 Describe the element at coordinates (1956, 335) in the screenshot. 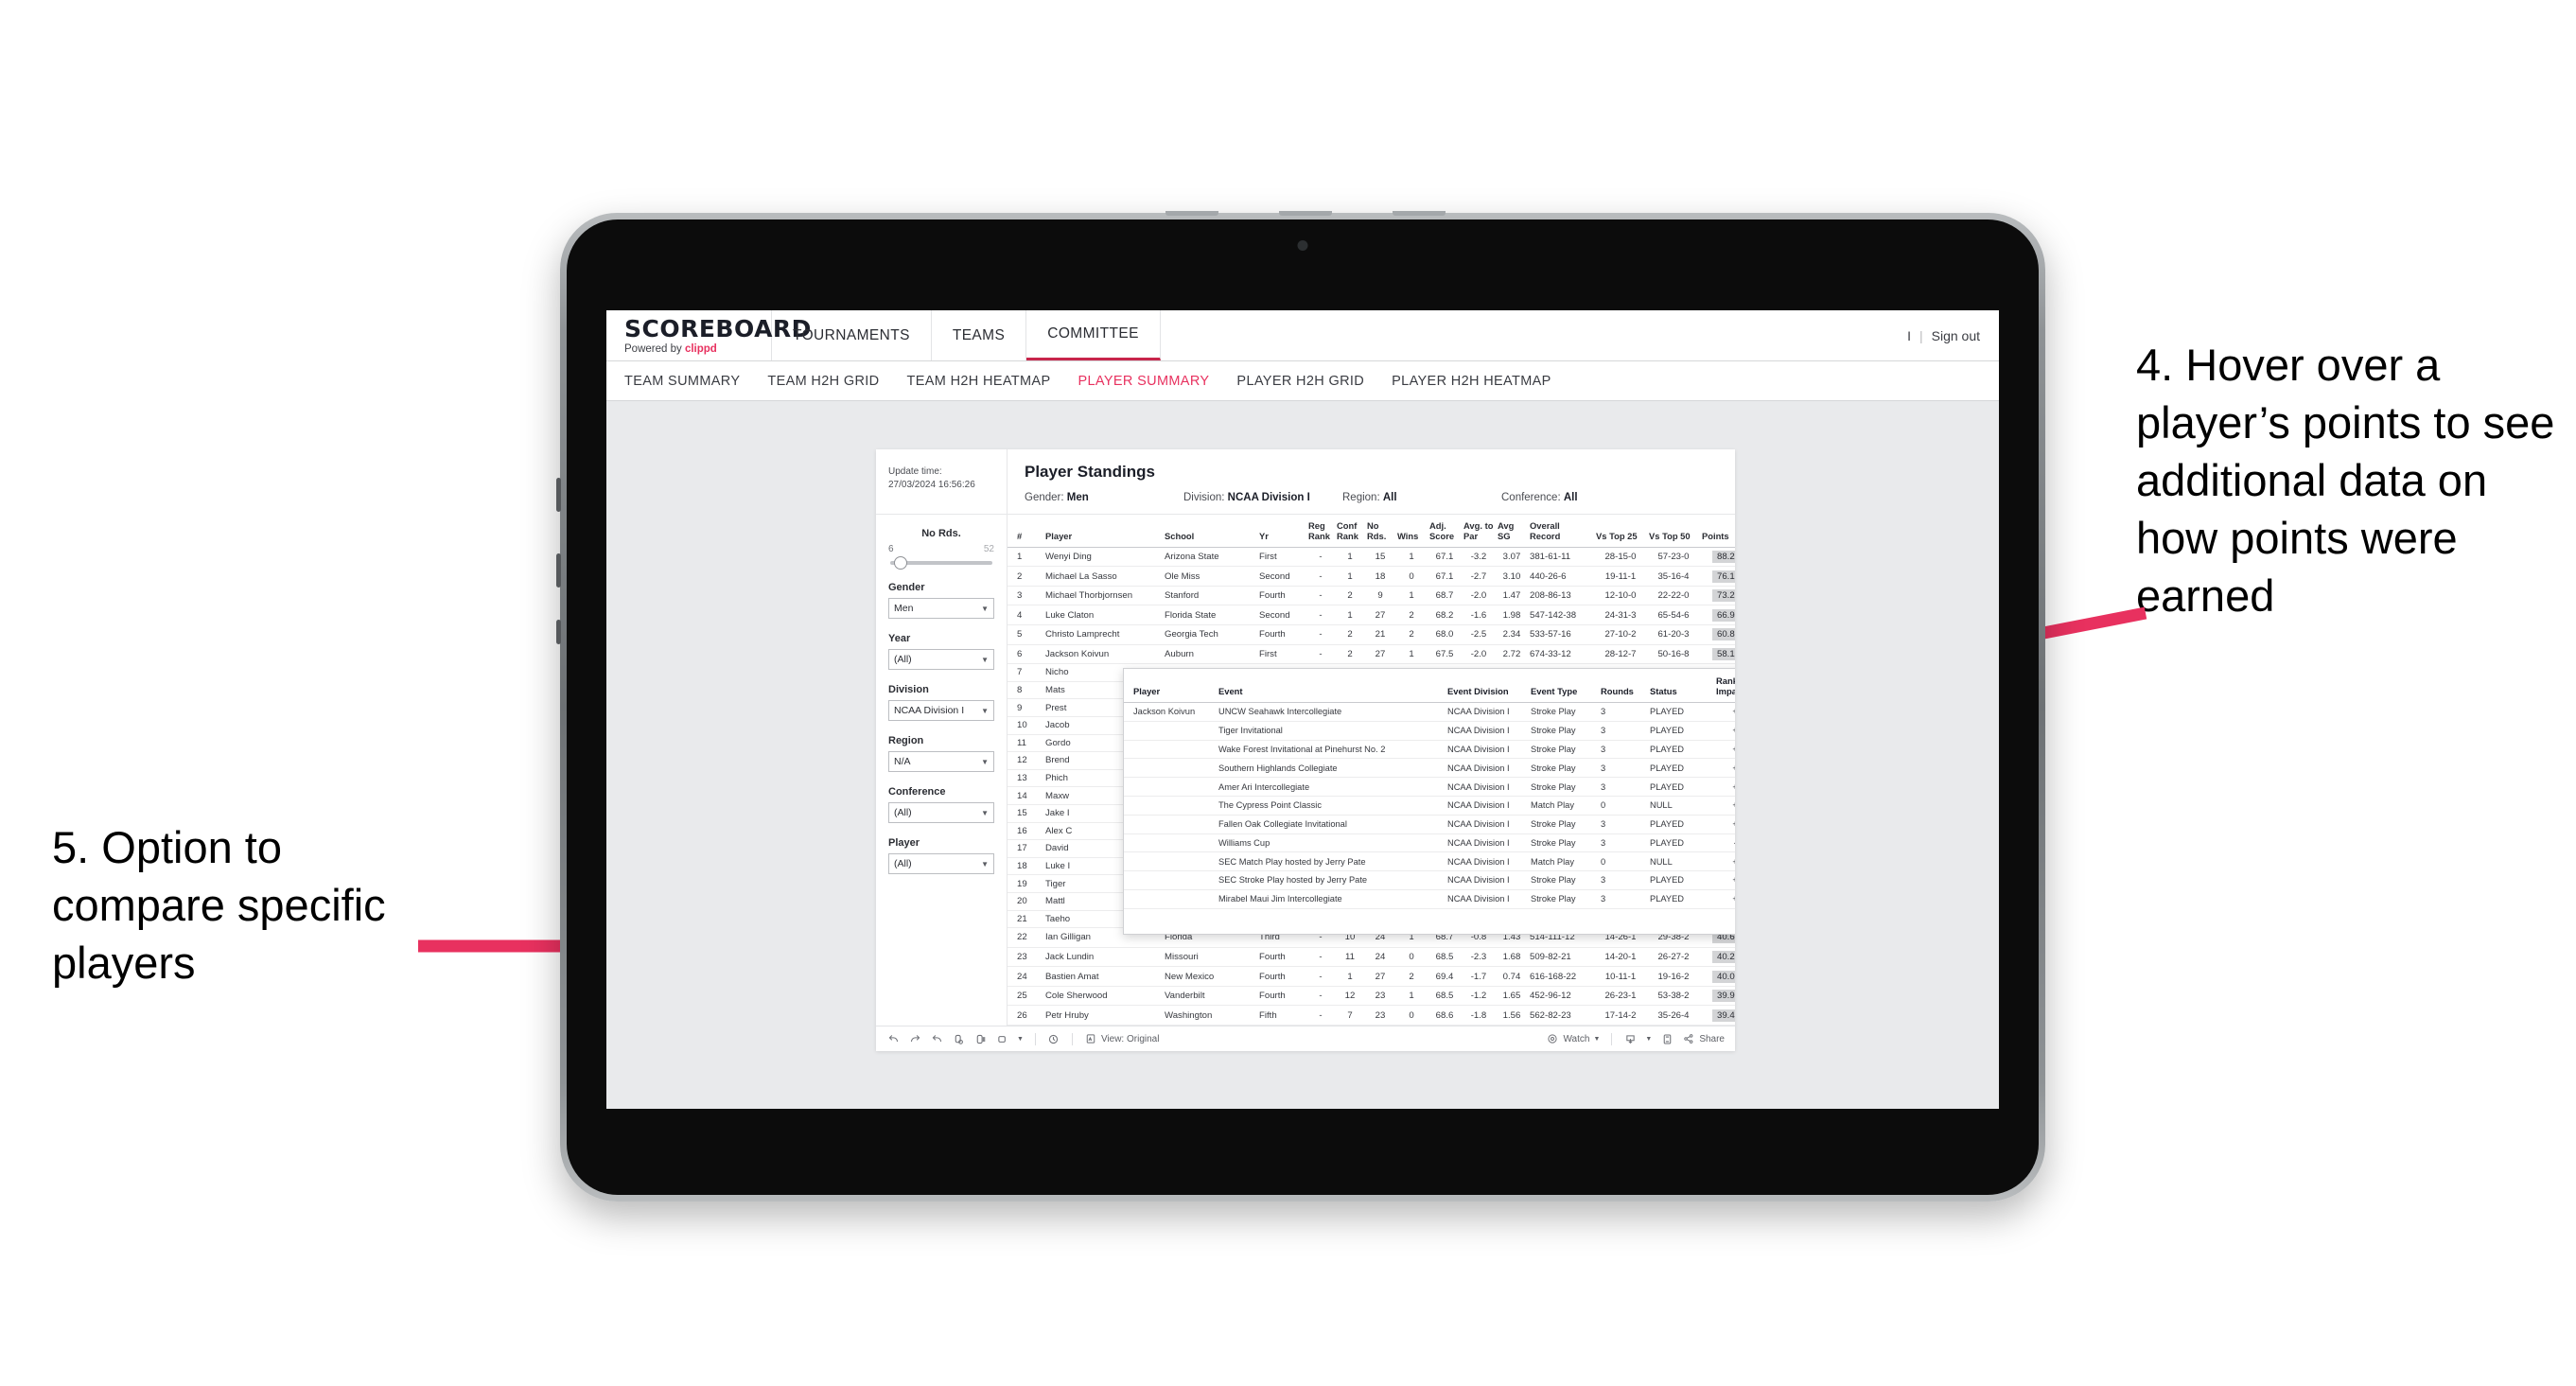

I see `sign-out-link: Sign out` at that location.